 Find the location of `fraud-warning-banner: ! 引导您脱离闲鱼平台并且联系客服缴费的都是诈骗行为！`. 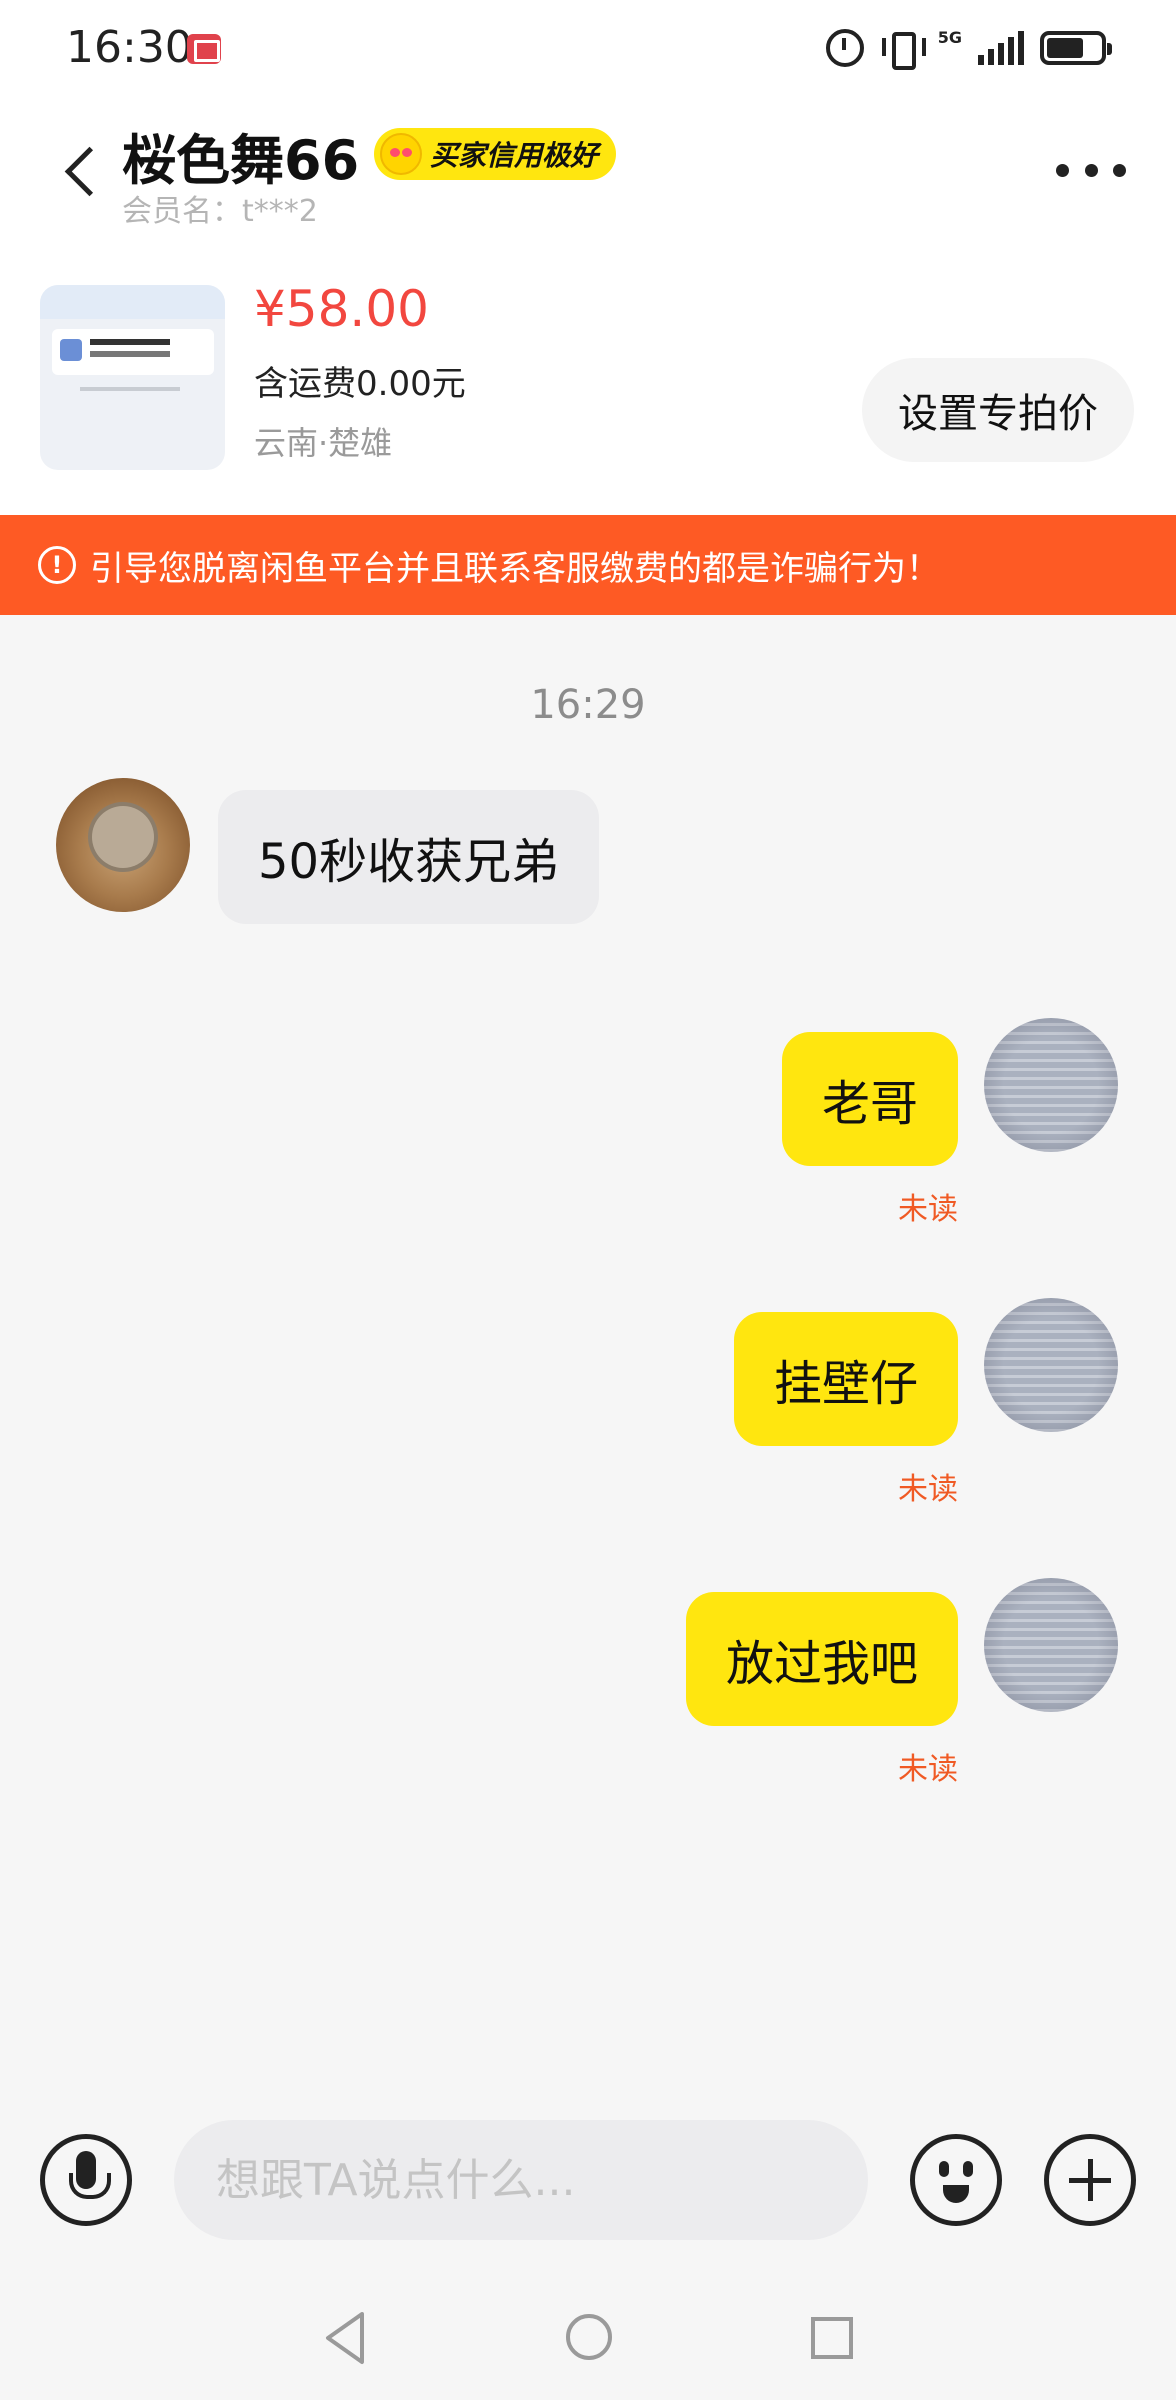

fraud-warning-banner: ! 引导您脱离闲鱼平台并且联系客服缴费的都是诈骗行为！ is located at coordinates (588, 565).